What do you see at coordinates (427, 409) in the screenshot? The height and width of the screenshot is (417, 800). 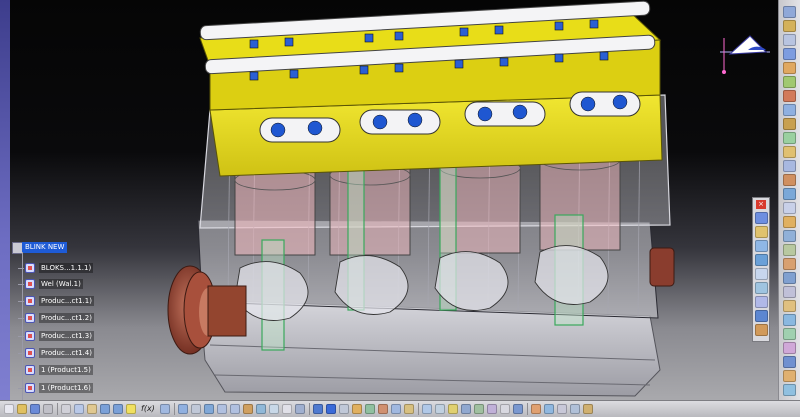 I see `scene-icon` at bounding box center [427, 409].